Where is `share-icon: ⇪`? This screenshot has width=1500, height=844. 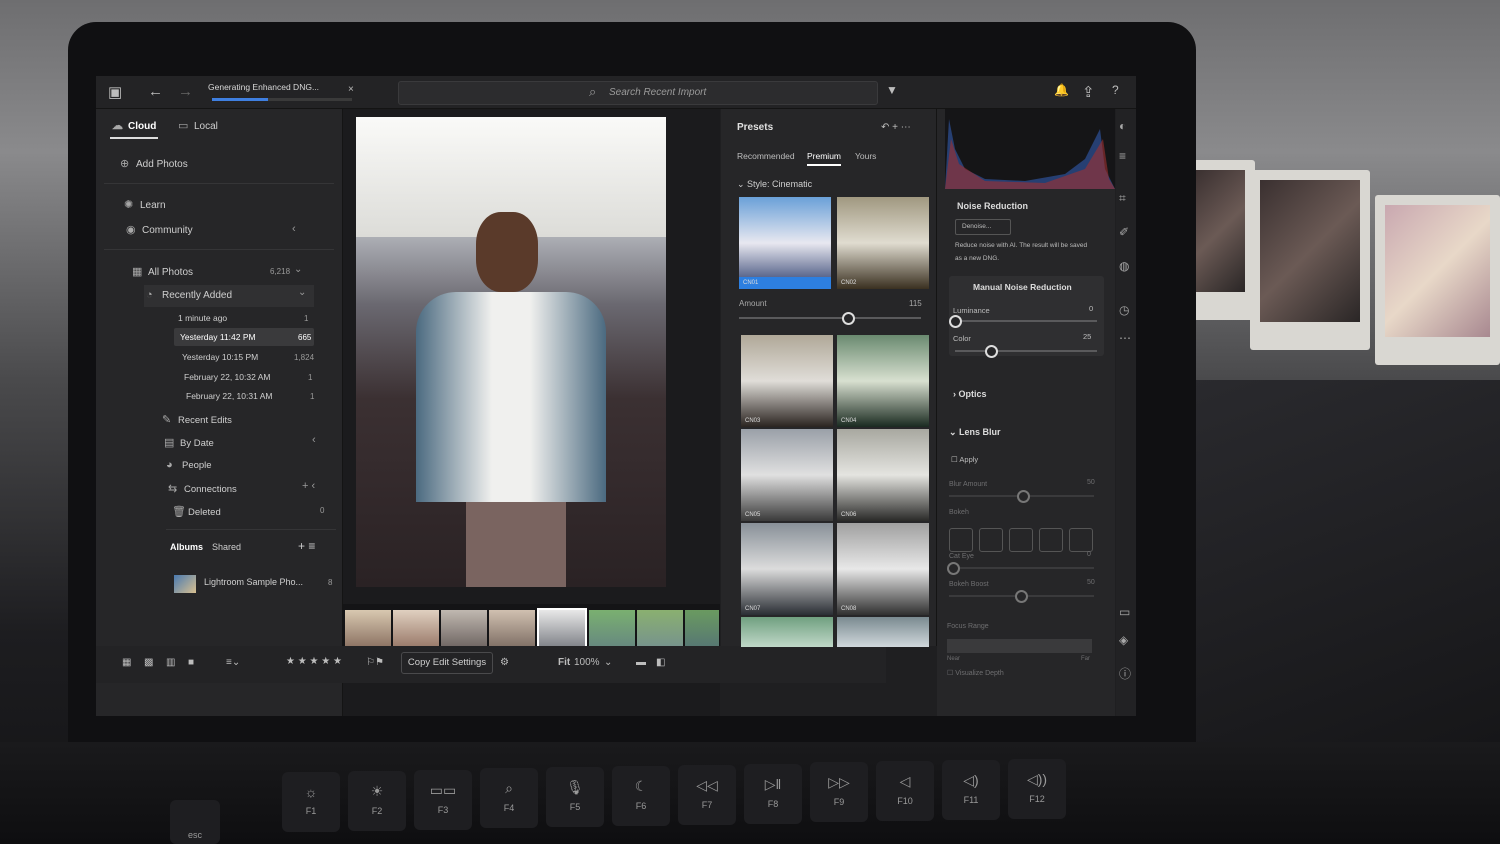 share-icon: ⇪ is located at coordinates (1088, 92).